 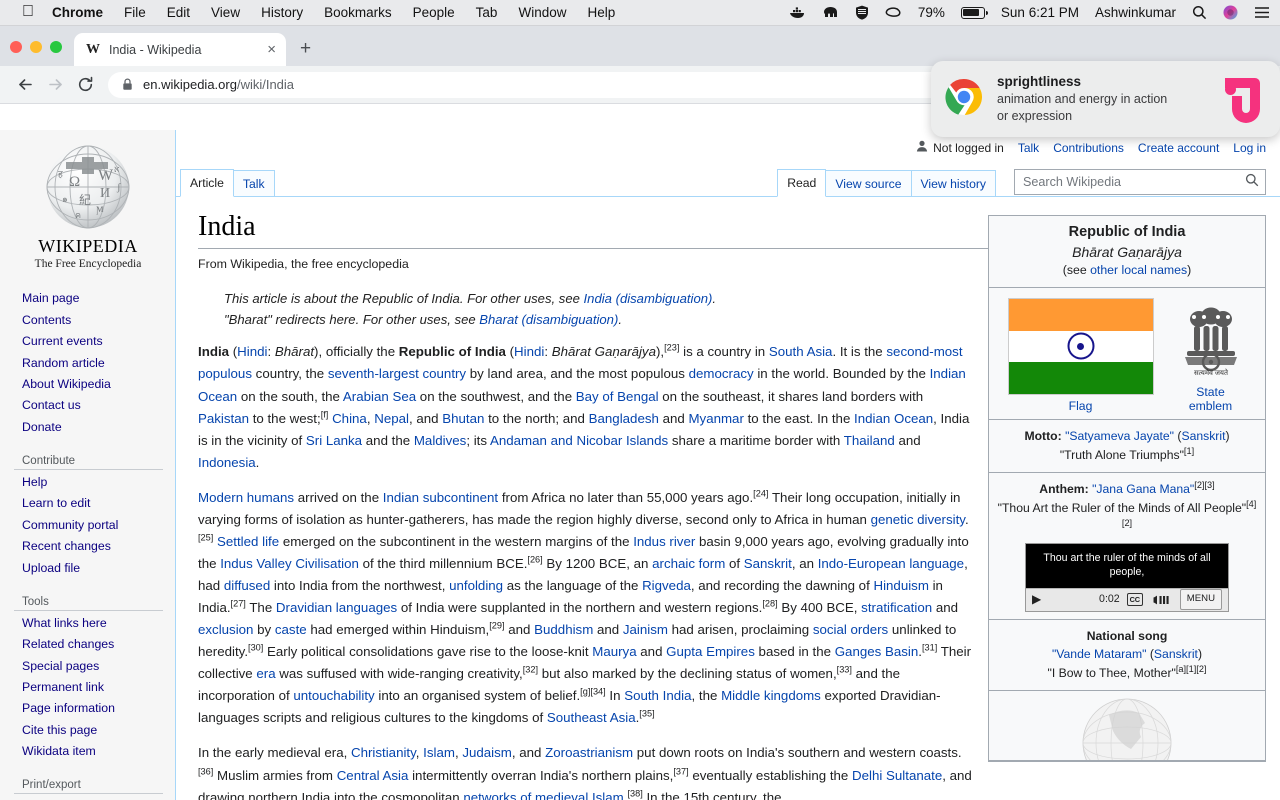 What do you see at coordinates (1203, 436) in the screenshot?
I see `motto-language-link: Sanskrit` at bounding box center [1203, 436].